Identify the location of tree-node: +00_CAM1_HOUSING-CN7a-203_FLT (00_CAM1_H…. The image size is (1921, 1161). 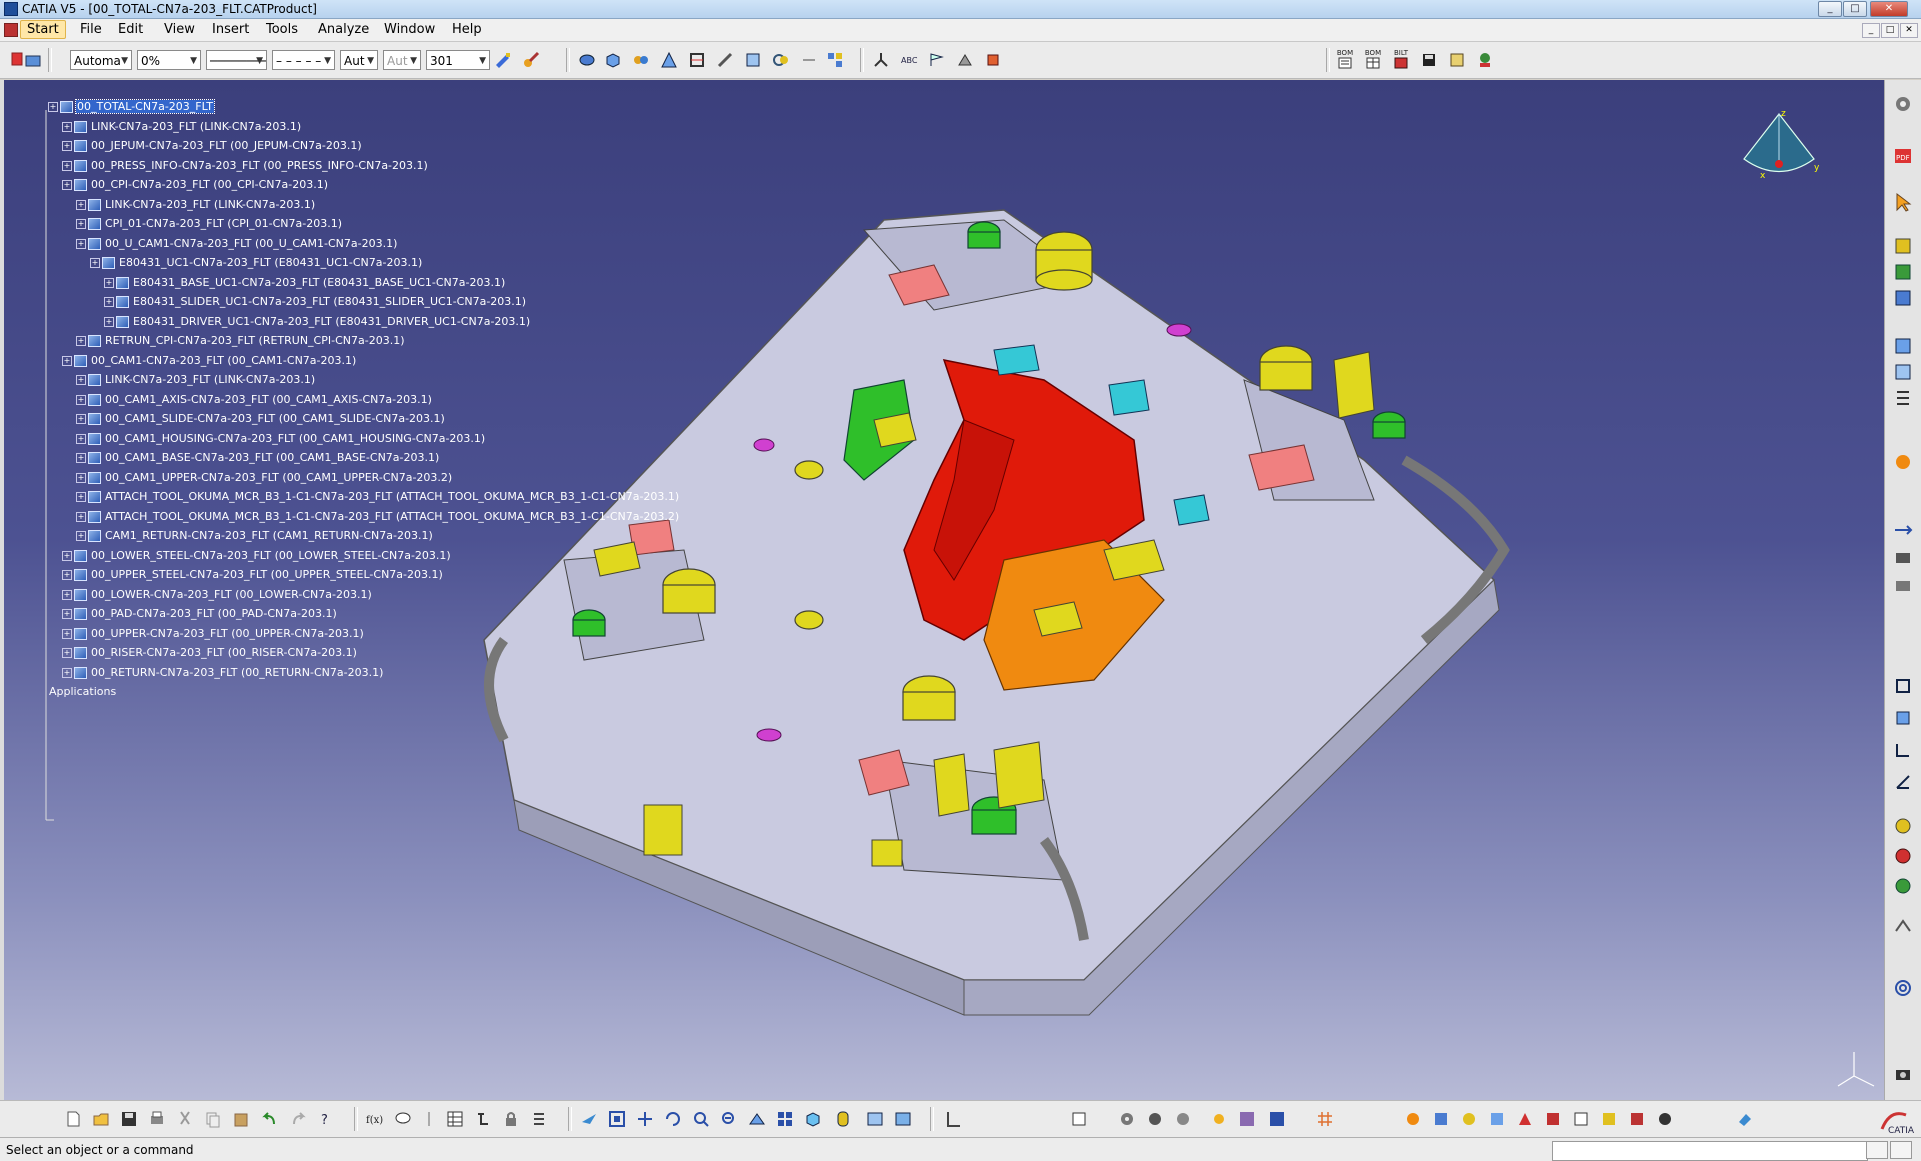
(281, 439).